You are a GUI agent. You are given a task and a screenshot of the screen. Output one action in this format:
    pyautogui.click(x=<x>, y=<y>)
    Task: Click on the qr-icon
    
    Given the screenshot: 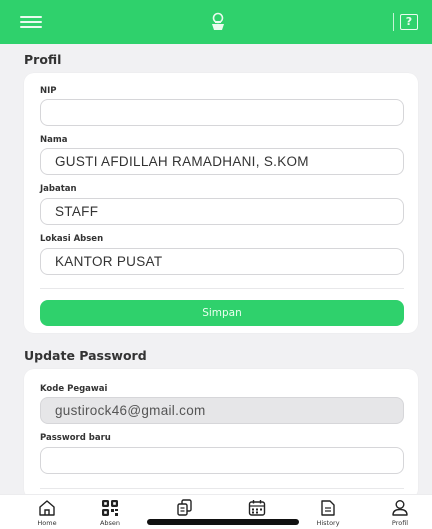 What is the action you would take?
    pyautogui.click(x=110, y=508)
    